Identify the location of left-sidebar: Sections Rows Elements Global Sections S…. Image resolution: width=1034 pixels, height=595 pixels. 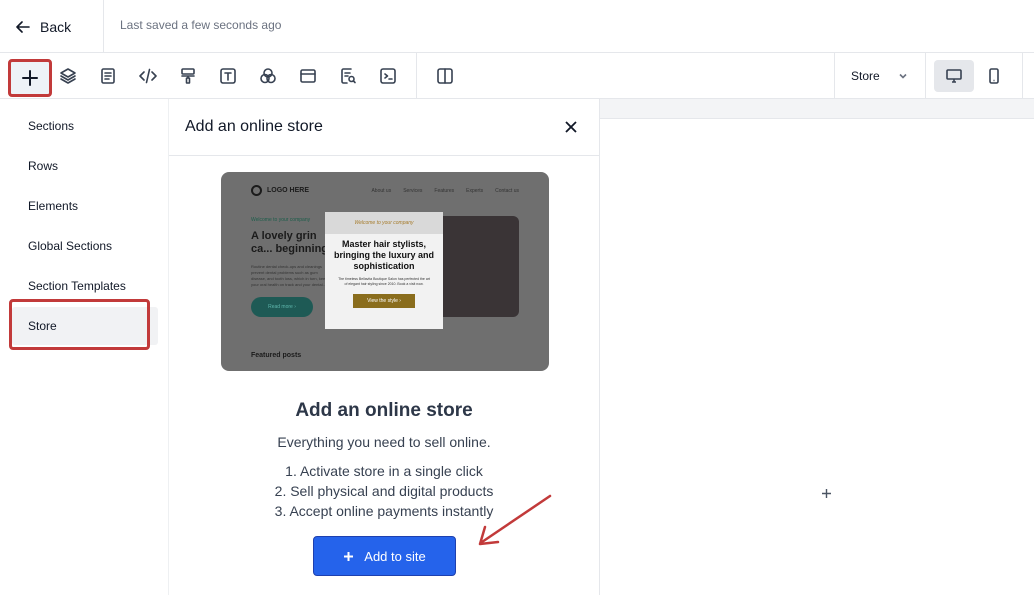
(84, 347).